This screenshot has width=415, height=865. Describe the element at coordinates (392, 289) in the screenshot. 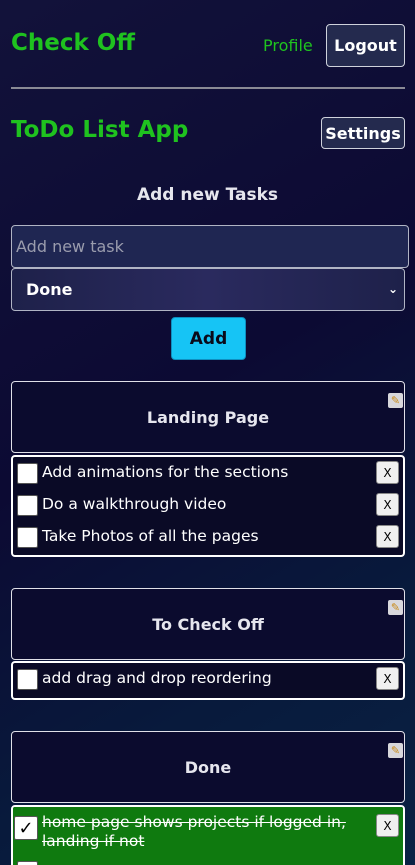

I see `chevron-down-icon: ⌄` at that location.